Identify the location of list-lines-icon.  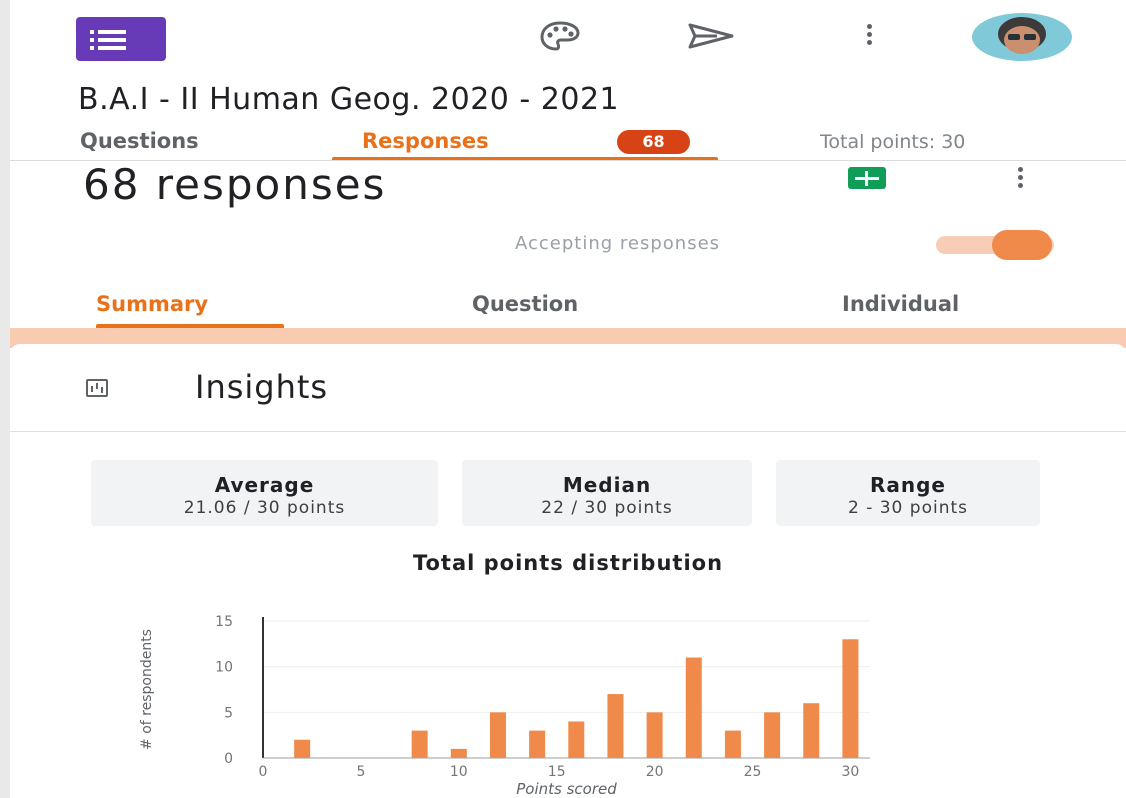
(108, 42).